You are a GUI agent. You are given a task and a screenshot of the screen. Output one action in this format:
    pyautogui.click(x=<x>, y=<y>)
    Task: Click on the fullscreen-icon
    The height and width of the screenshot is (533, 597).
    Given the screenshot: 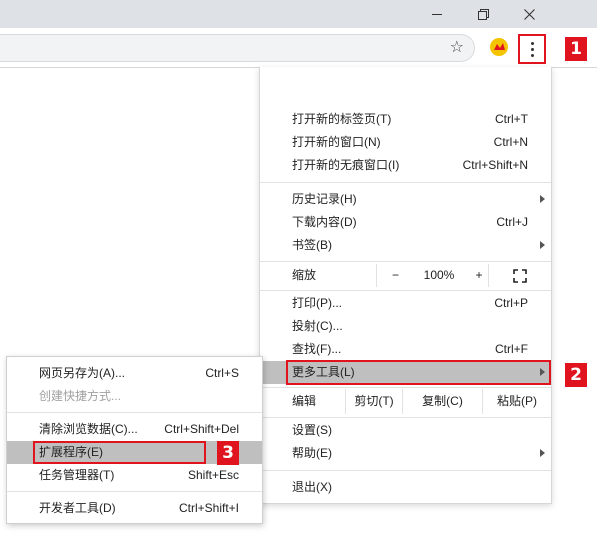 What is the action you would take?
    pyautogui.click(x=520, y=276)
    